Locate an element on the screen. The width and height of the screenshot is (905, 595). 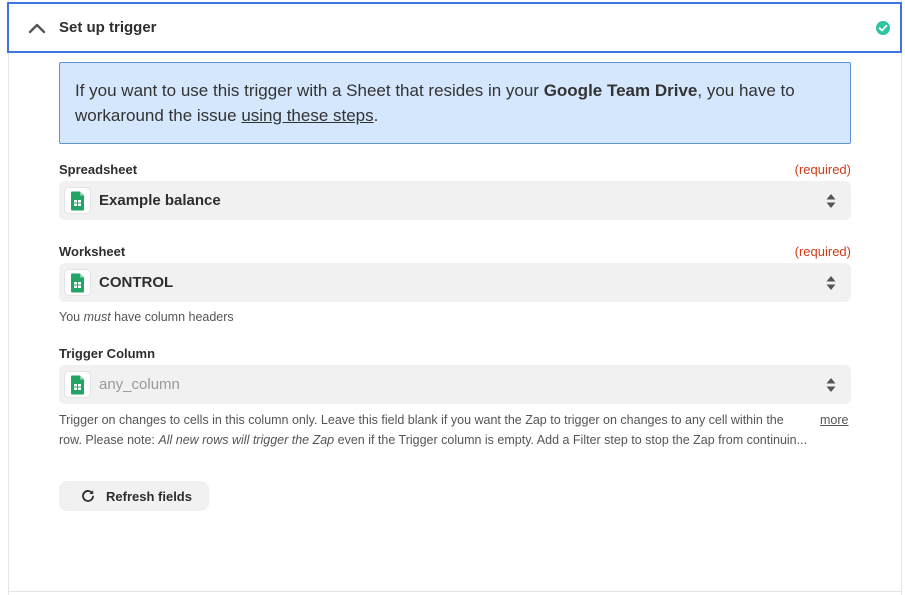
worksheet-required: (required) is located at coordinates (822, 251).